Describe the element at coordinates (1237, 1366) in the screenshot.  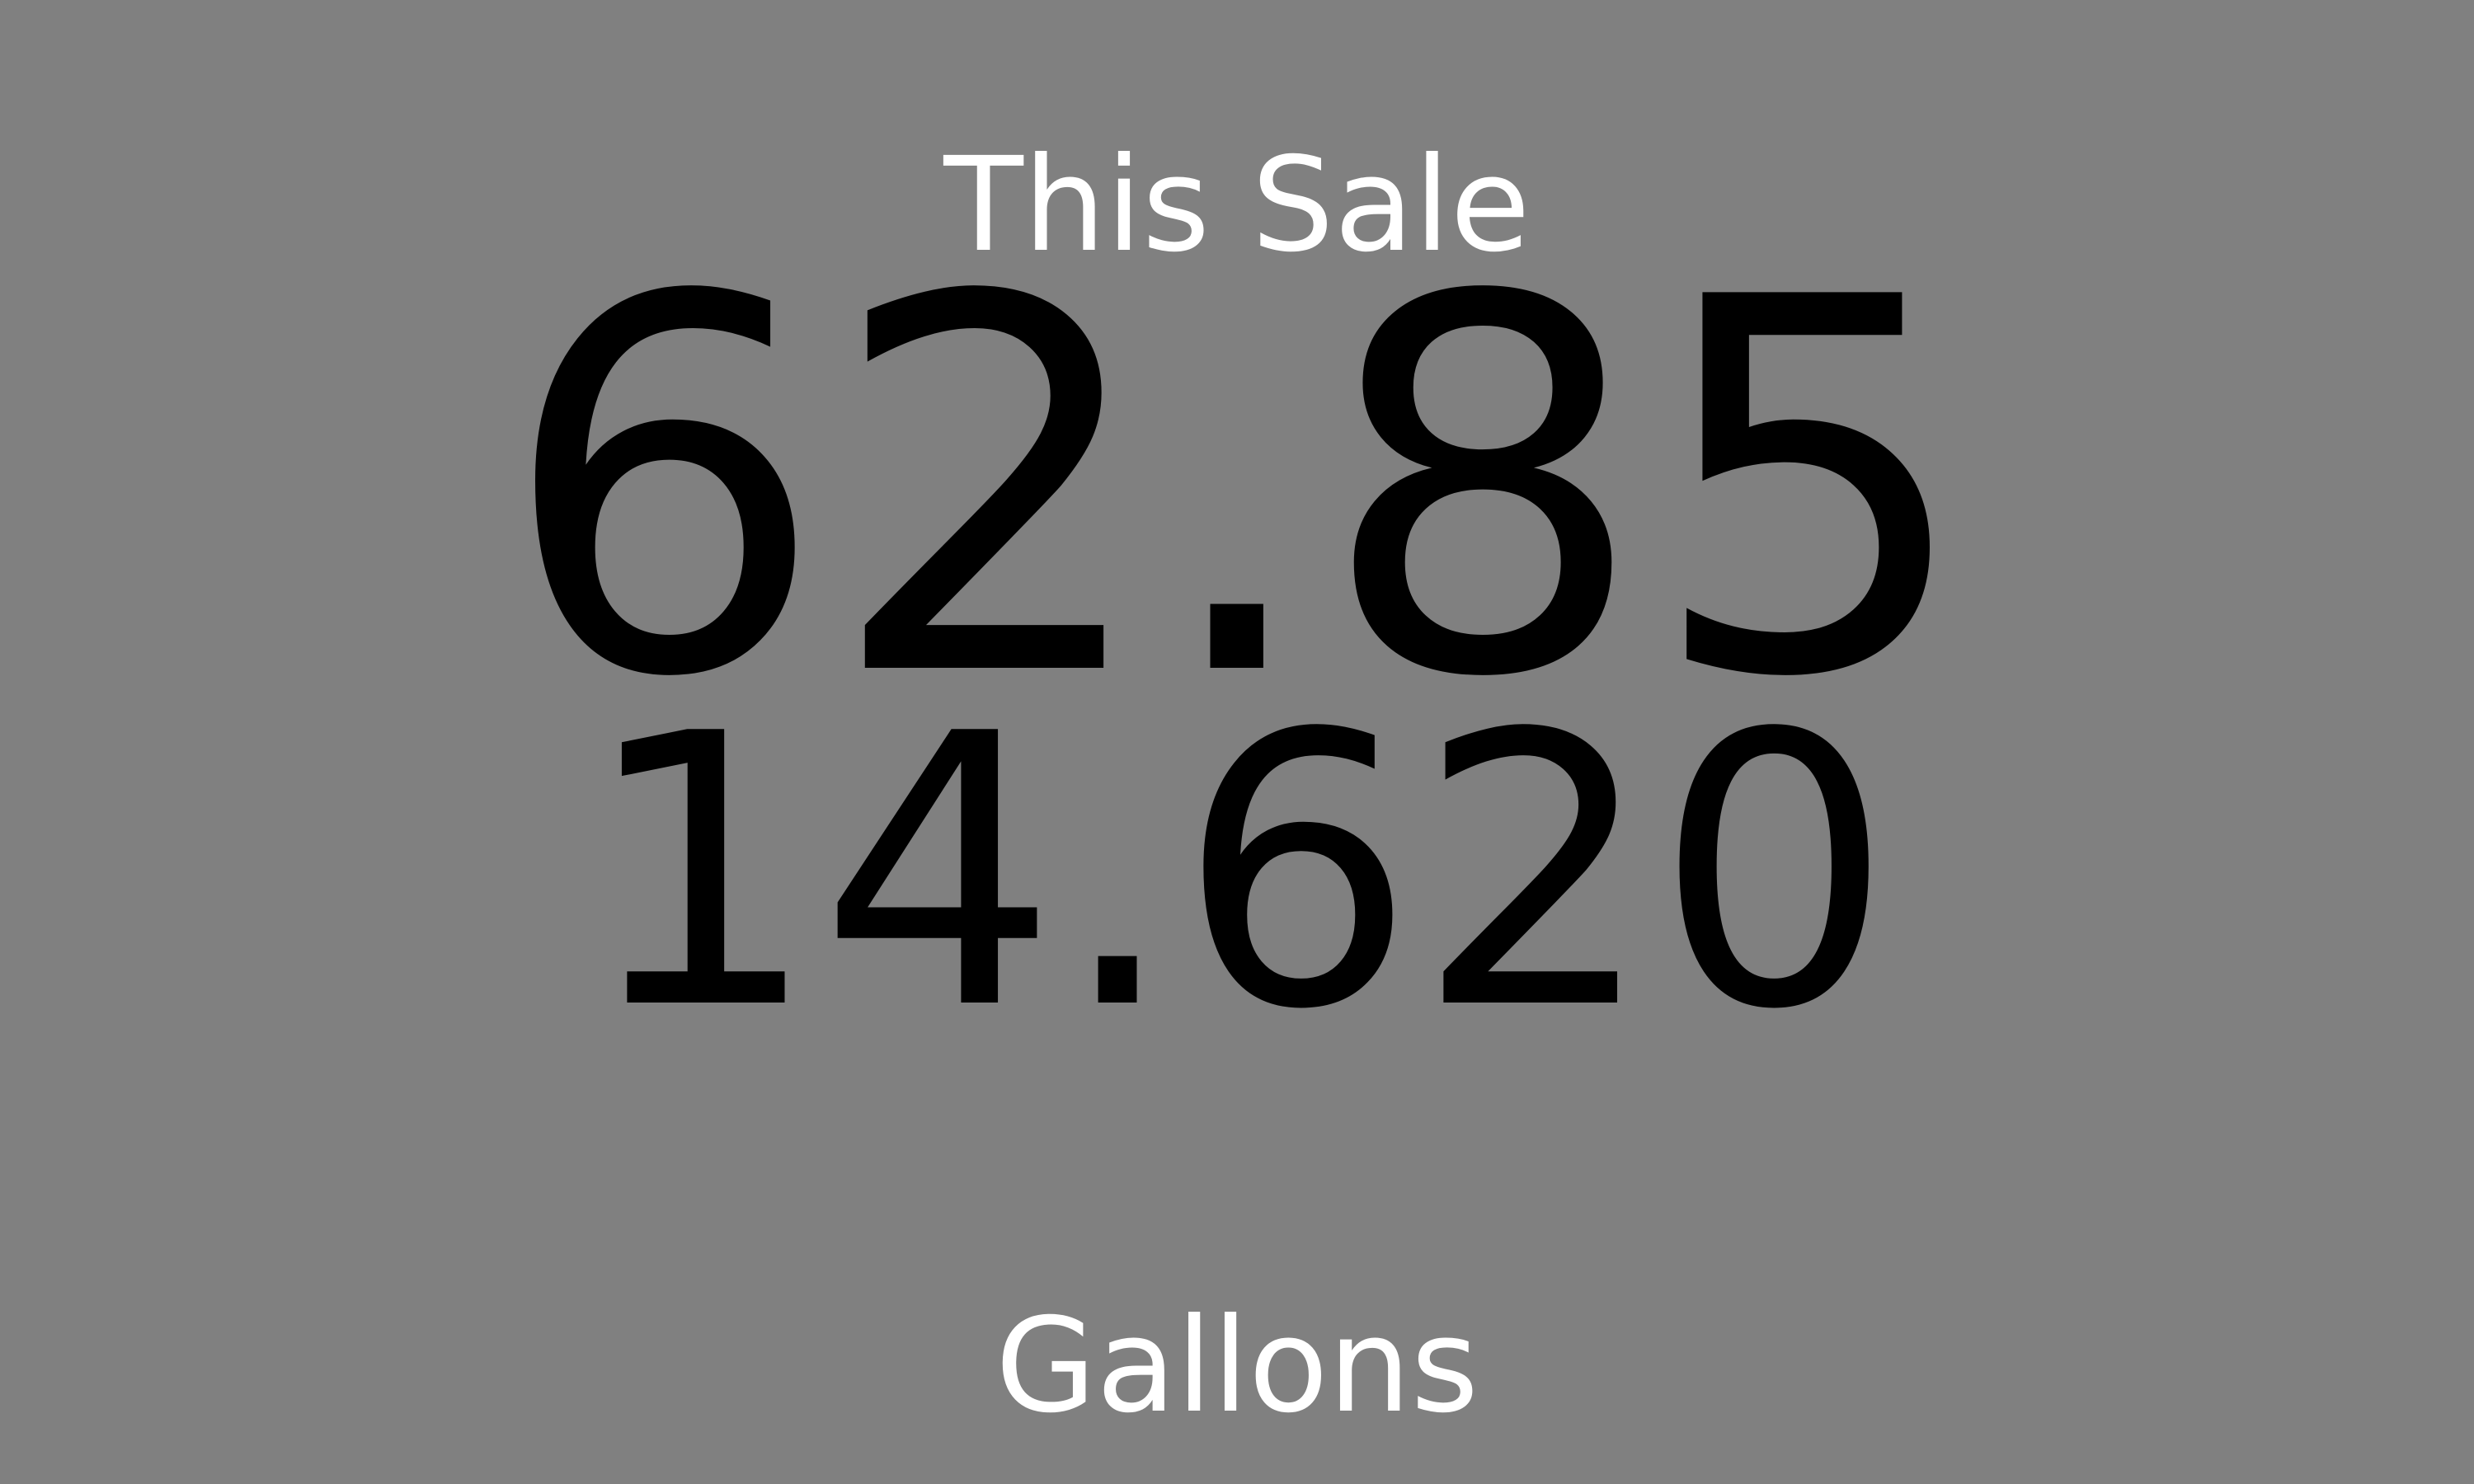
I see `gallons-units-label: Gallons` at that location.